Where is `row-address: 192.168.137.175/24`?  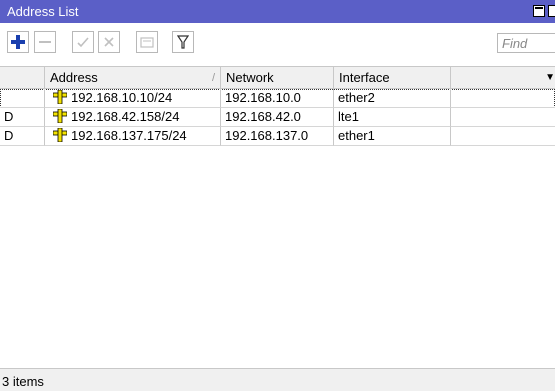 row-address: 192.168.137.175/24 is located at coordinates (129, 135).